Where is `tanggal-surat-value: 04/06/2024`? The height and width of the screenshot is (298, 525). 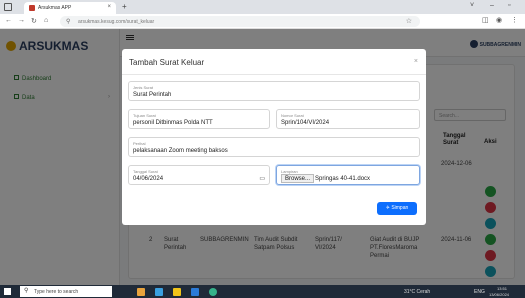 tanggal-surat-value: 04/06/2024 is located at coordinates (148, 179).